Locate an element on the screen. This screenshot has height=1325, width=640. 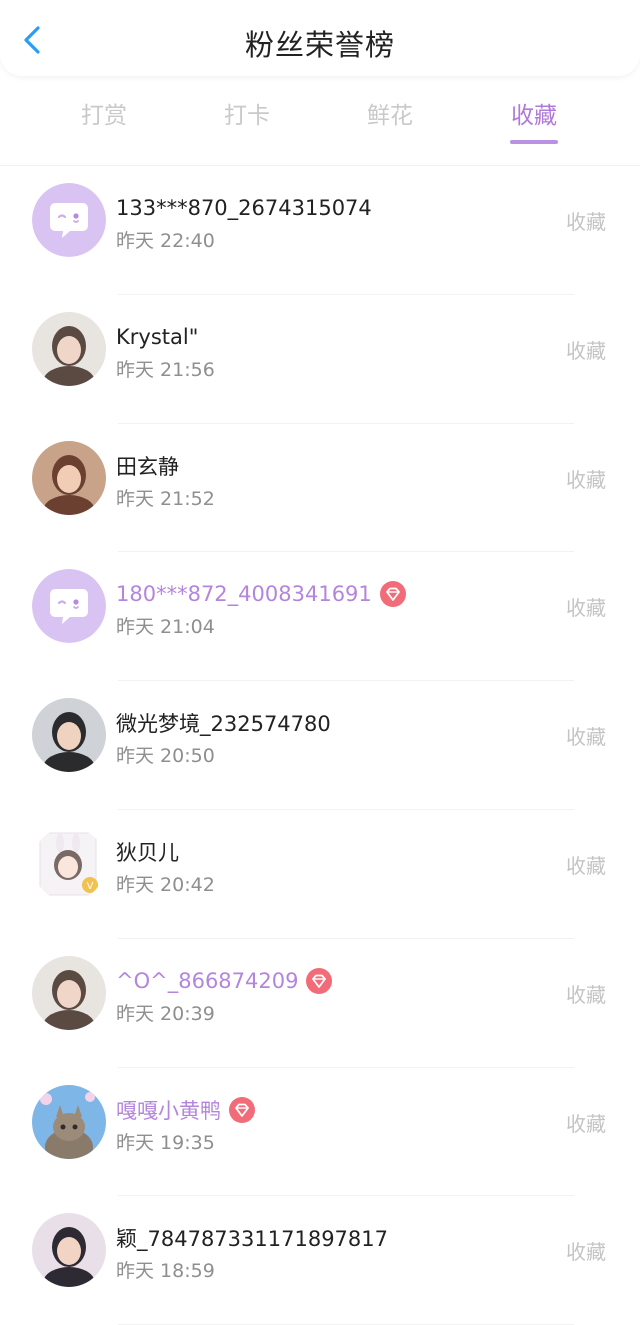
name-line: 微光梦境_232574780 is located at coordinates (223, 723).